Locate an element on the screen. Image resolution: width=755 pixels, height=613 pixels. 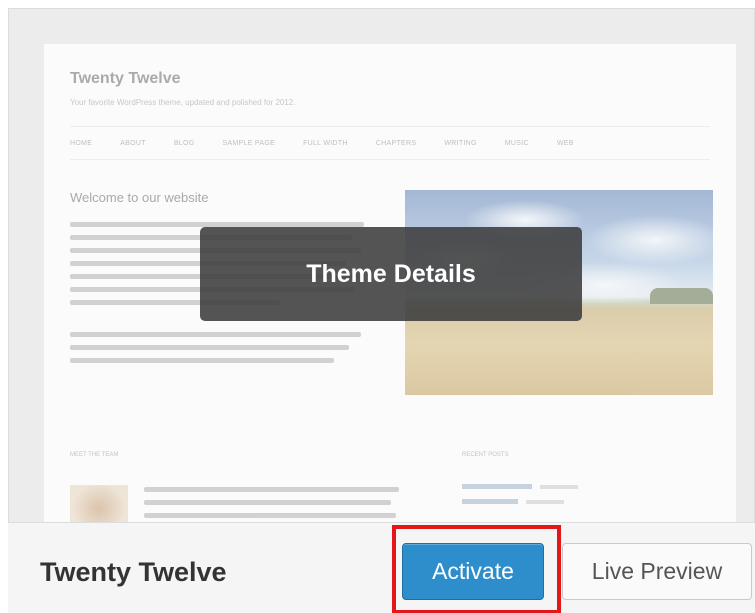
preview-nav-item: WRITING is located at coordinates (460, 143).